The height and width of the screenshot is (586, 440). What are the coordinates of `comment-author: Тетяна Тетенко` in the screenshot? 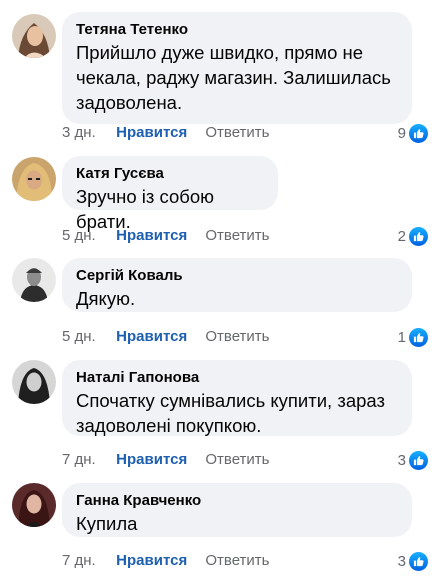 It's located at (237, 29).